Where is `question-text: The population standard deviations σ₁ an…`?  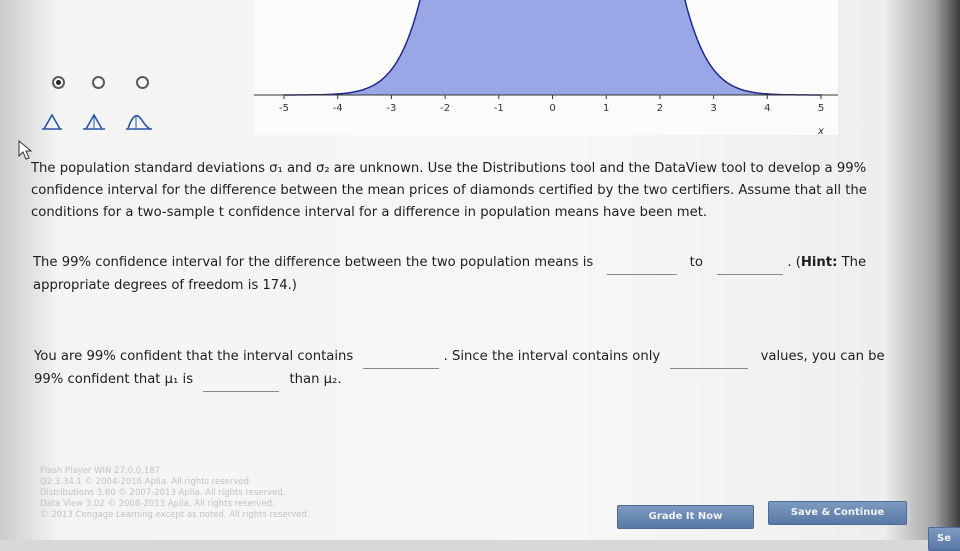 question-text: The population standard deviations σ₁ an… is located at coordinates (471, 191).